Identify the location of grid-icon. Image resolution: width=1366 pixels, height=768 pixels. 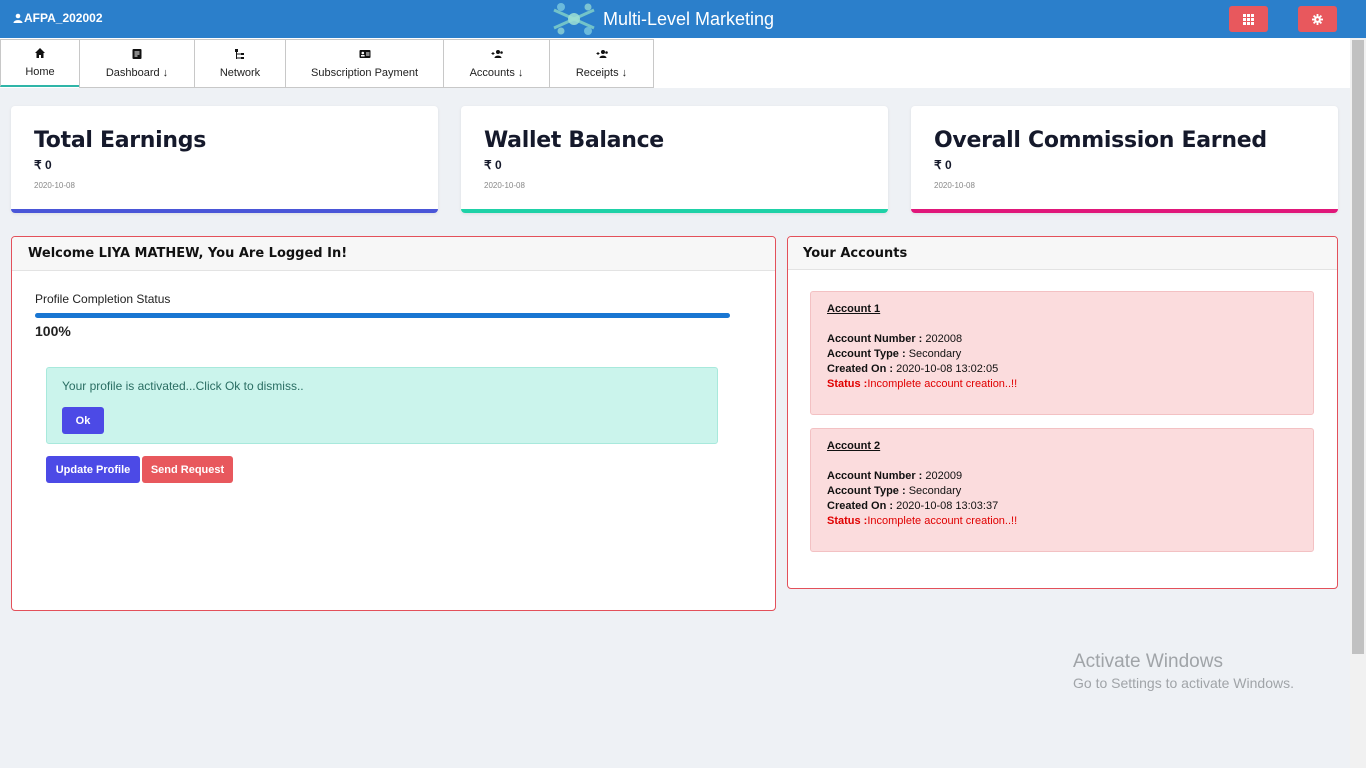
(1248, 19).